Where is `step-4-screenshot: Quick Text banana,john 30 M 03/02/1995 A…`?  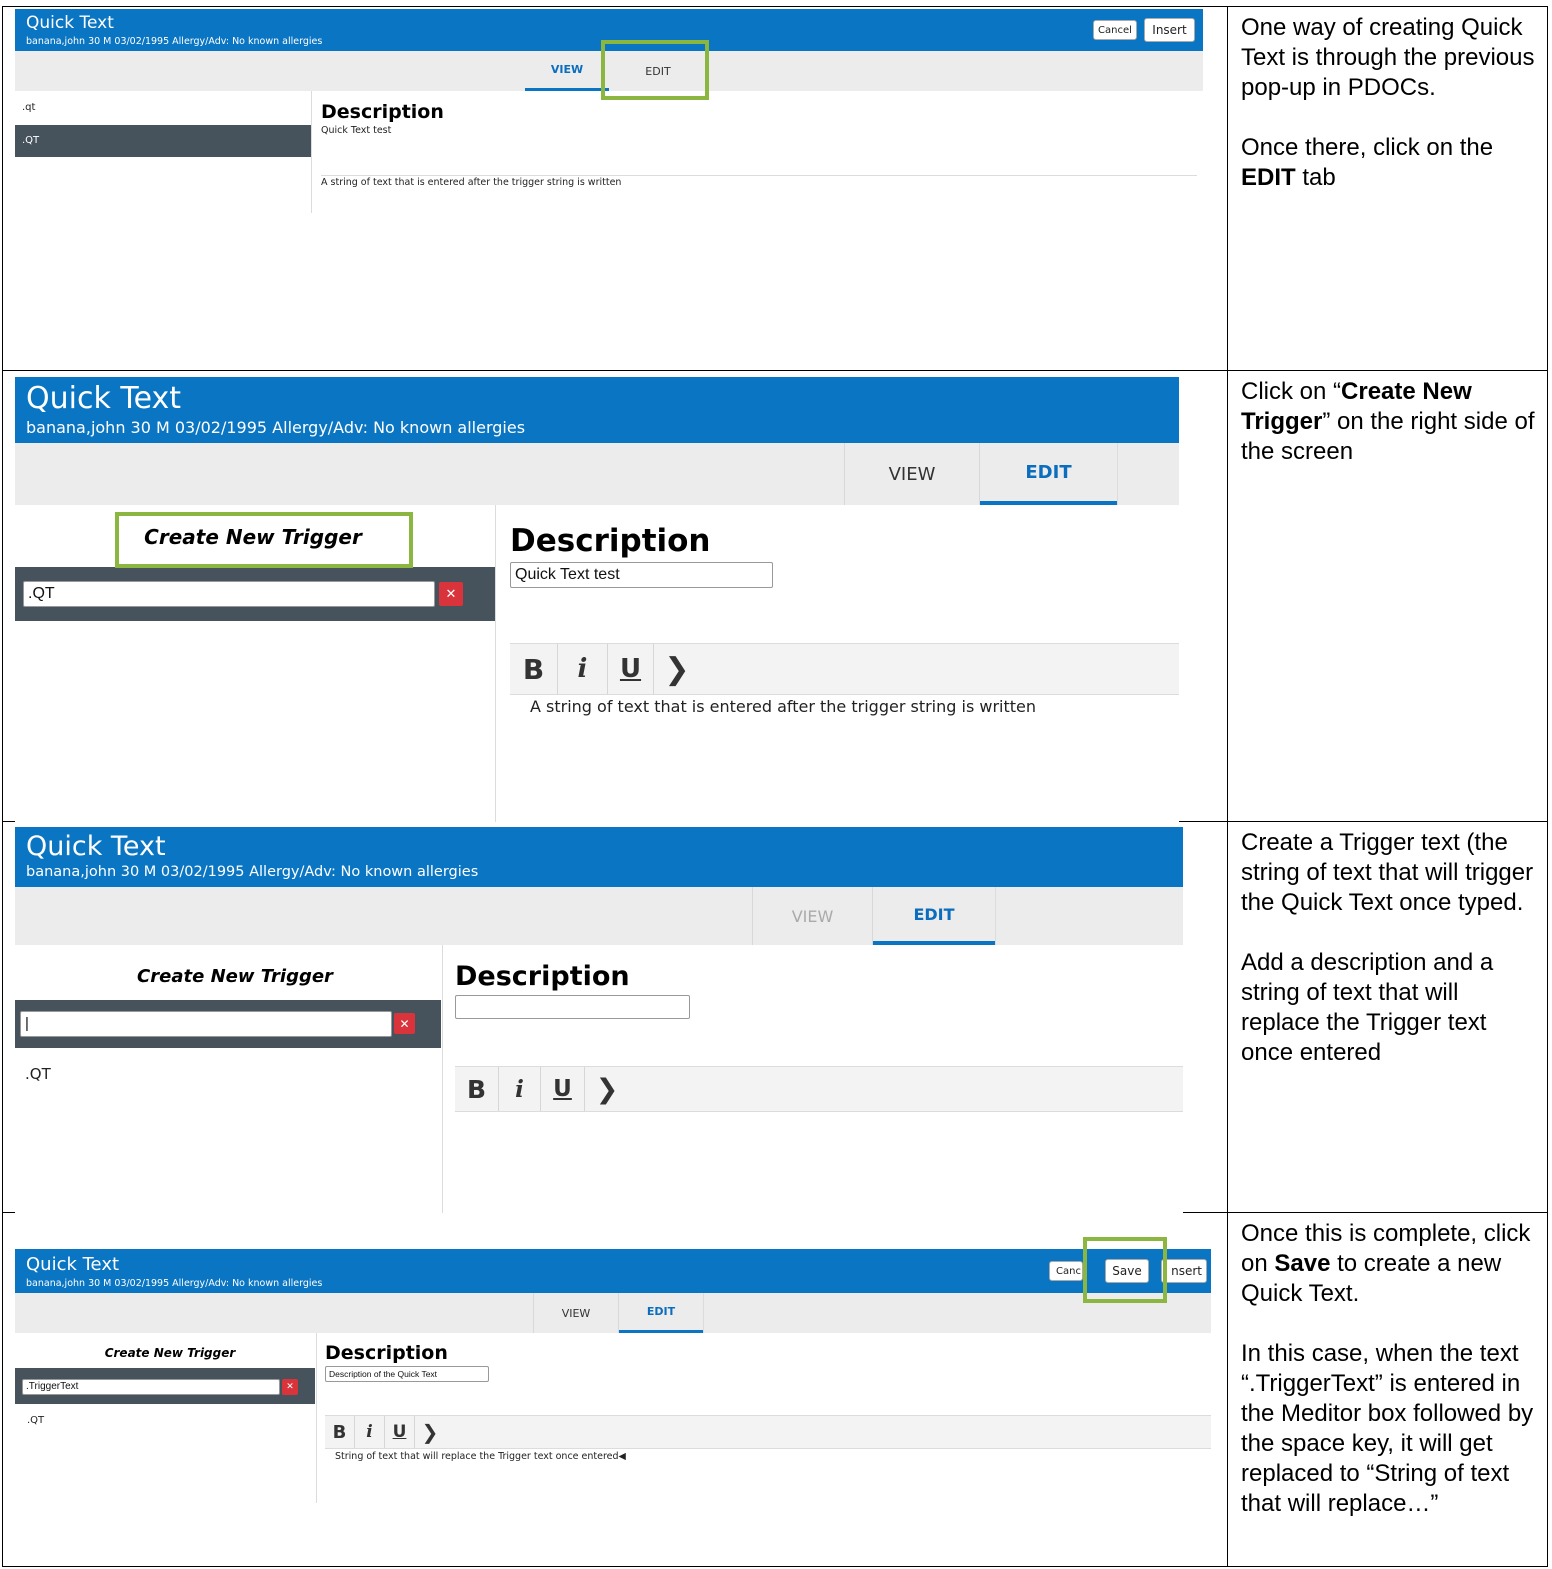 step-4-screenshot: Quick Text banana,john 30 M 03/02/1995 A… is located at coordinates (613, 1376).